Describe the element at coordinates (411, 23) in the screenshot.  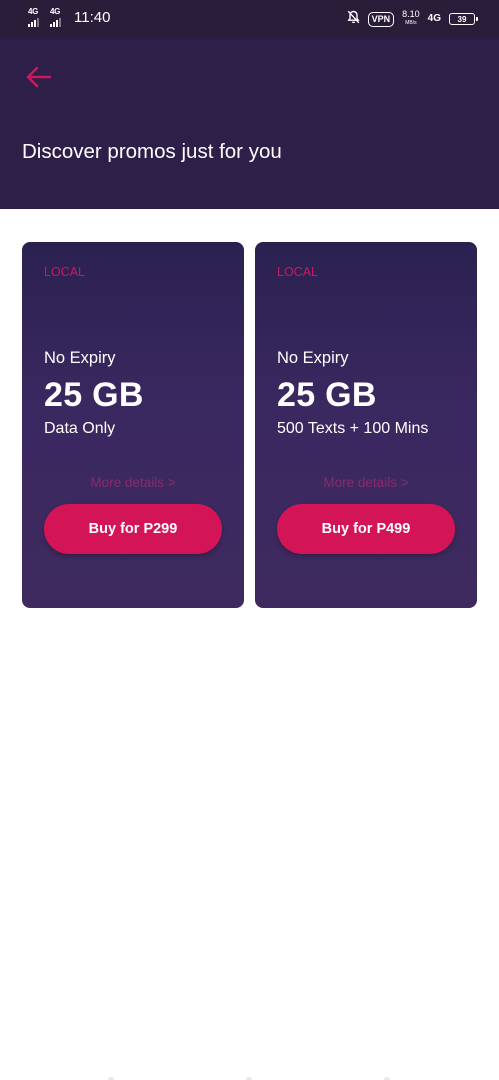
I see `speed-unit: MB/s` at that location.